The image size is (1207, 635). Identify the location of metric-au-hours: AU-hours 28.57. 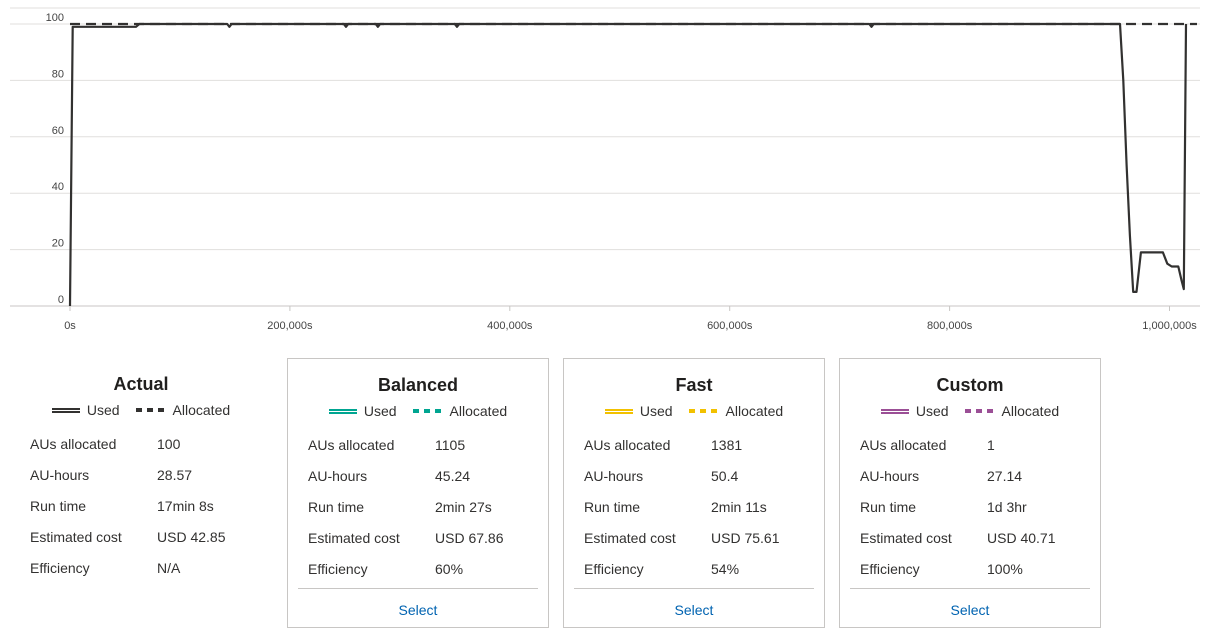
(146, 474).